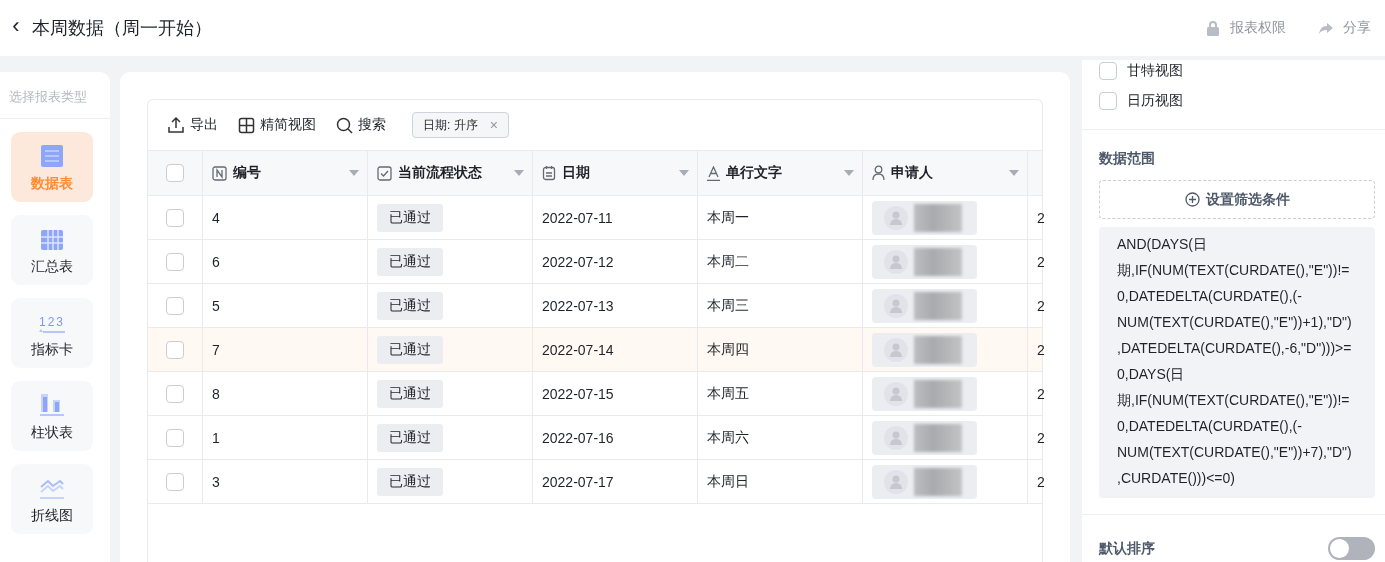 Image resolution: width=1385 pixels, height=562 pixels. I want to click on report-type-option: 柱状表, so click(52, 416).